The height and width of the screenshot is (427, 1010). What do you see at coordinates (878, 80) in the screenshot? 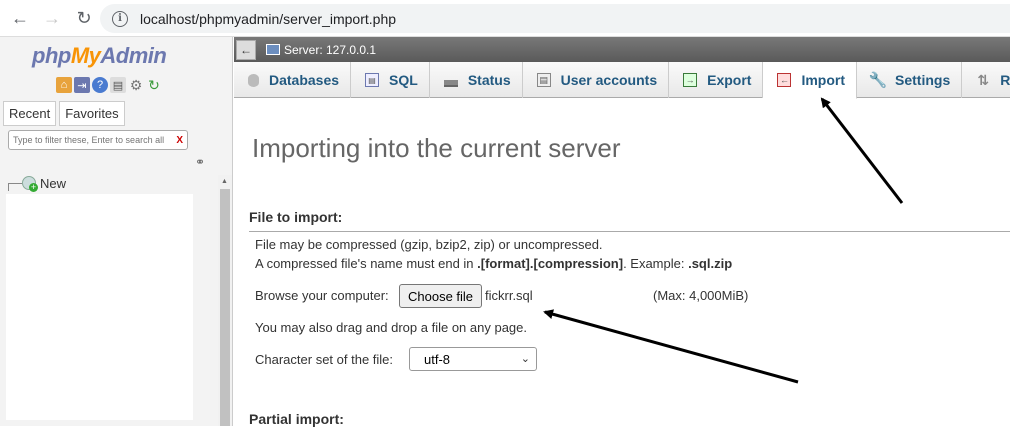
I see `wrench-icon: 🔧` at bounding box center [878, 80].